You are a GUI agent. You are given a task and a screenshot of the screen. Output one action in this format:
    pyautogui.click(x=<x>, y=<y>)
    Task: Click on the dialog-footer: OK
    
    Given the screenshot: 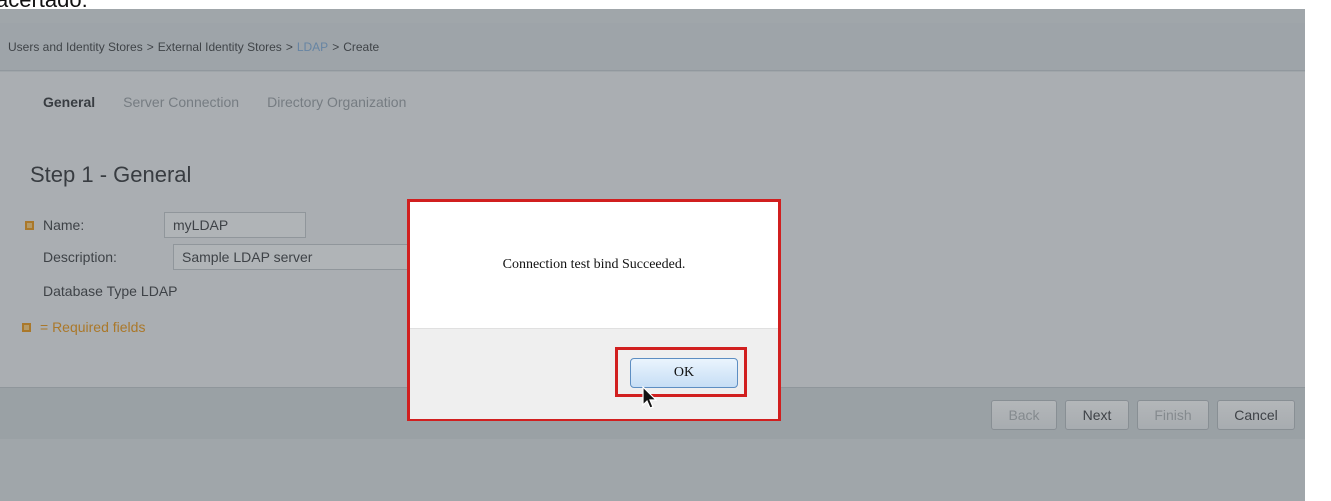 What is the action you would take?
    pyautogui.click(x=594, y=373)
    